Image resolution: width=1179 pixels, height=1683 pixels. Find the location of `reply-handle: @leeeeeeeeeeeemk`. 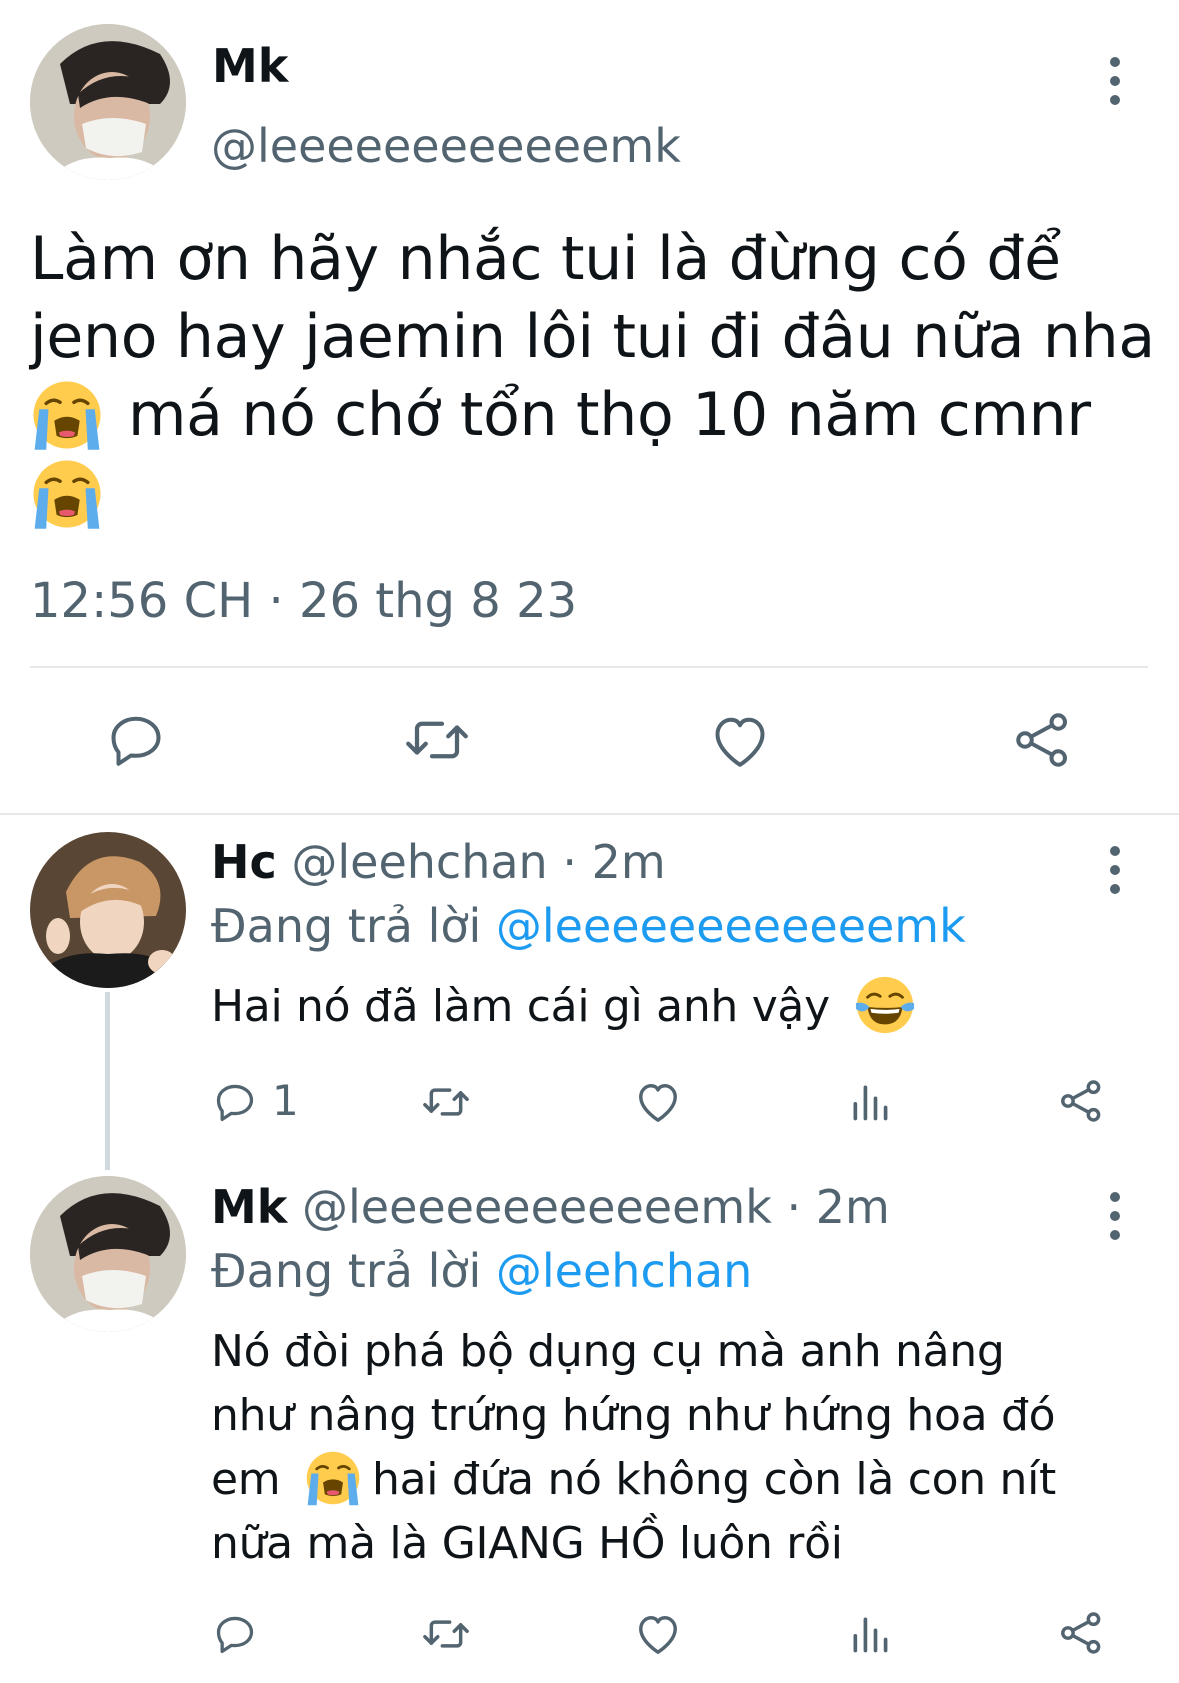

reply-handle: @leeeeeeeeeeeemk is located at coordinates (537, 1207).